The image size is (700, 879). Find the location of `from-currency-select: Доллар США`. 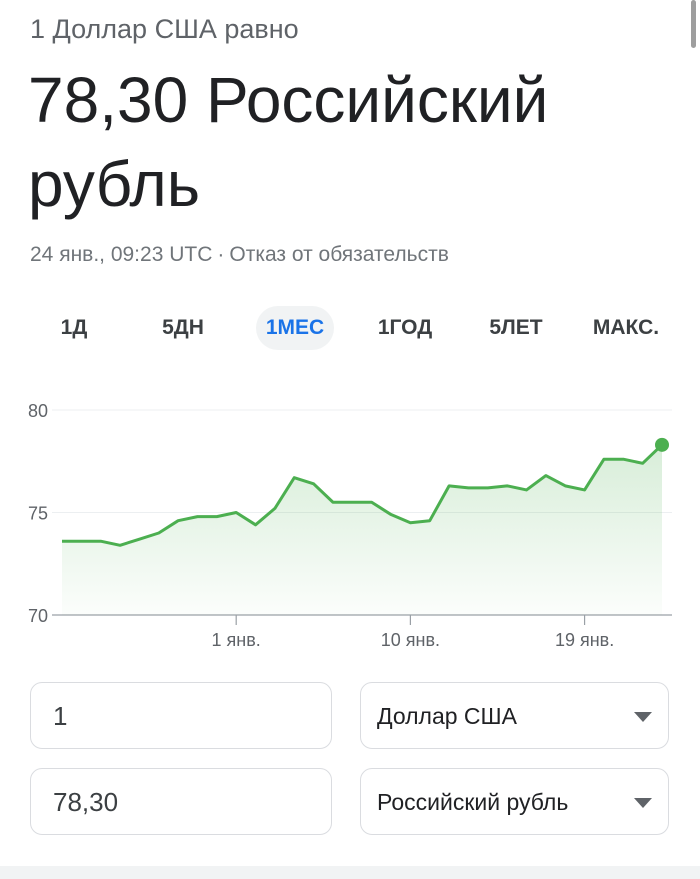

from-currency-select: Доллар США is located at coordinates (514, 715).